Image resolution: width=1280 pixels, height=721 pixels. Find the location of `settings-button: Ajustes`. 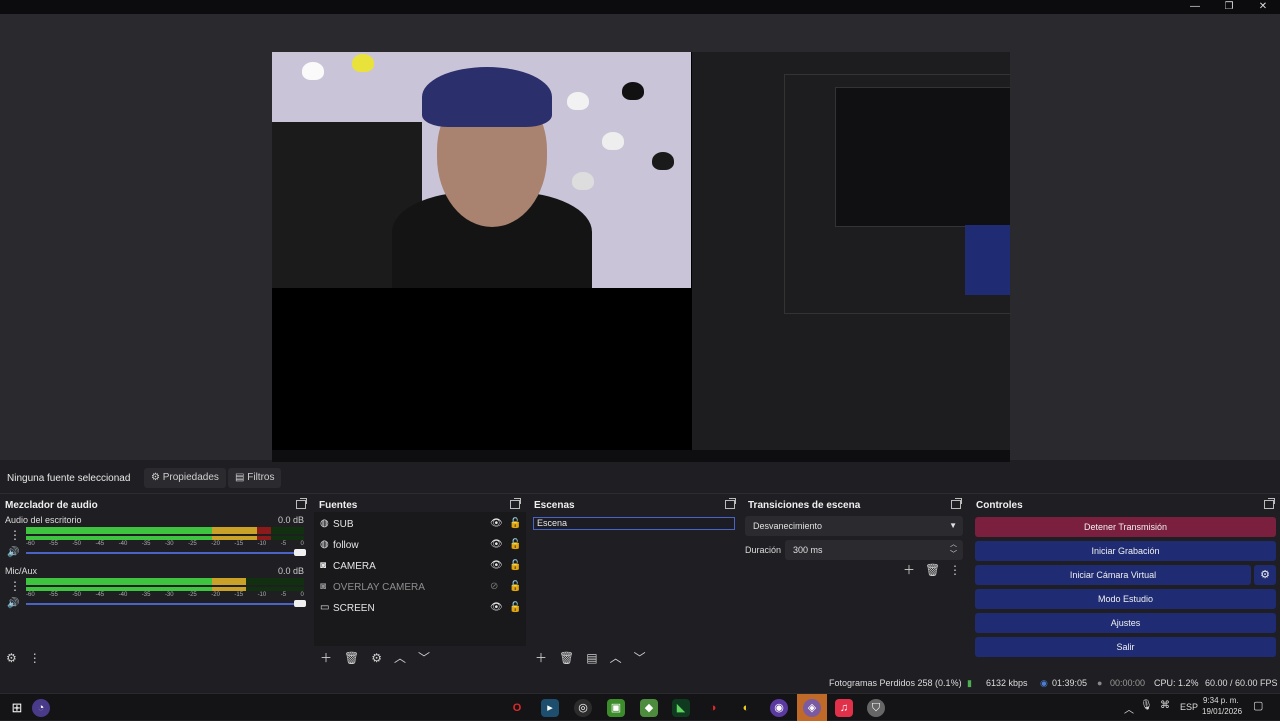

settings-button: Ajustes is located at coordinates (1125, 623).